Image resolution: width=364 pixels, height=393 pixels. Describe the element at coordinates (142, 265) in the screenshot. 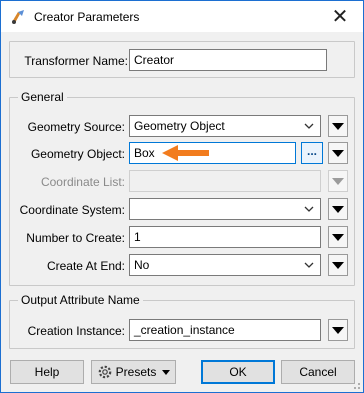

I see `create-at-end-value: No` at that location.